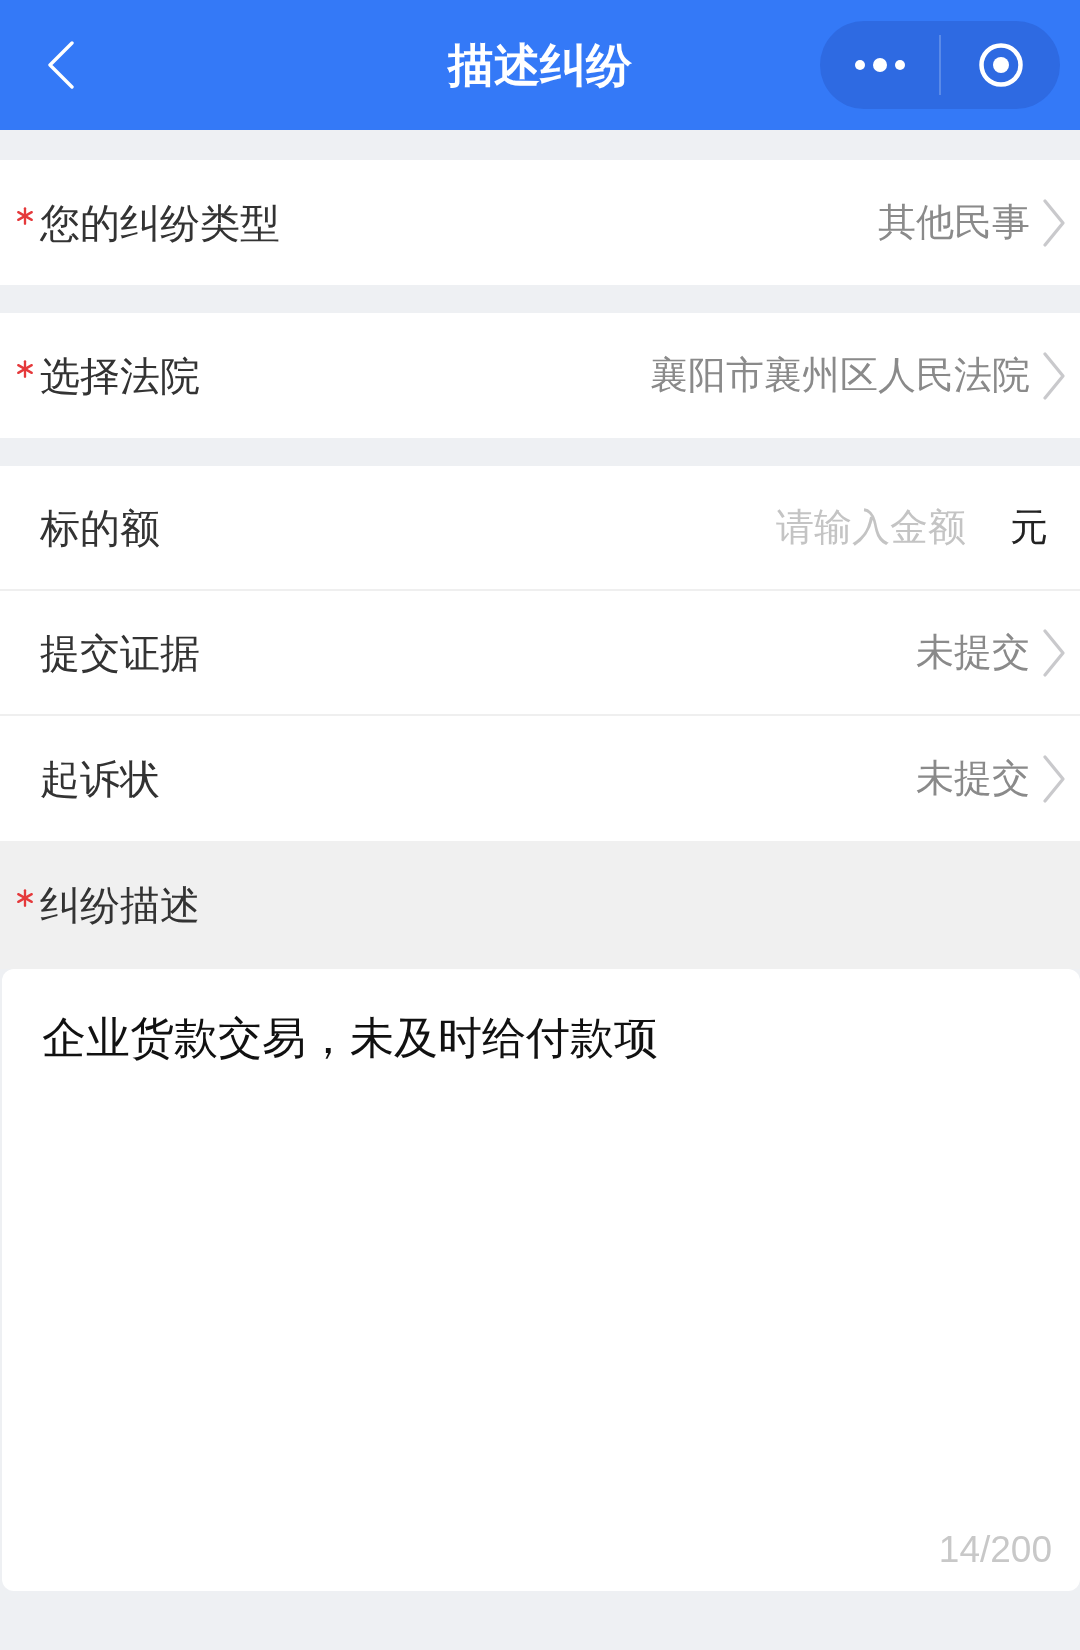  I want to click on page-title: 描述纠纷, so click(540, 65).